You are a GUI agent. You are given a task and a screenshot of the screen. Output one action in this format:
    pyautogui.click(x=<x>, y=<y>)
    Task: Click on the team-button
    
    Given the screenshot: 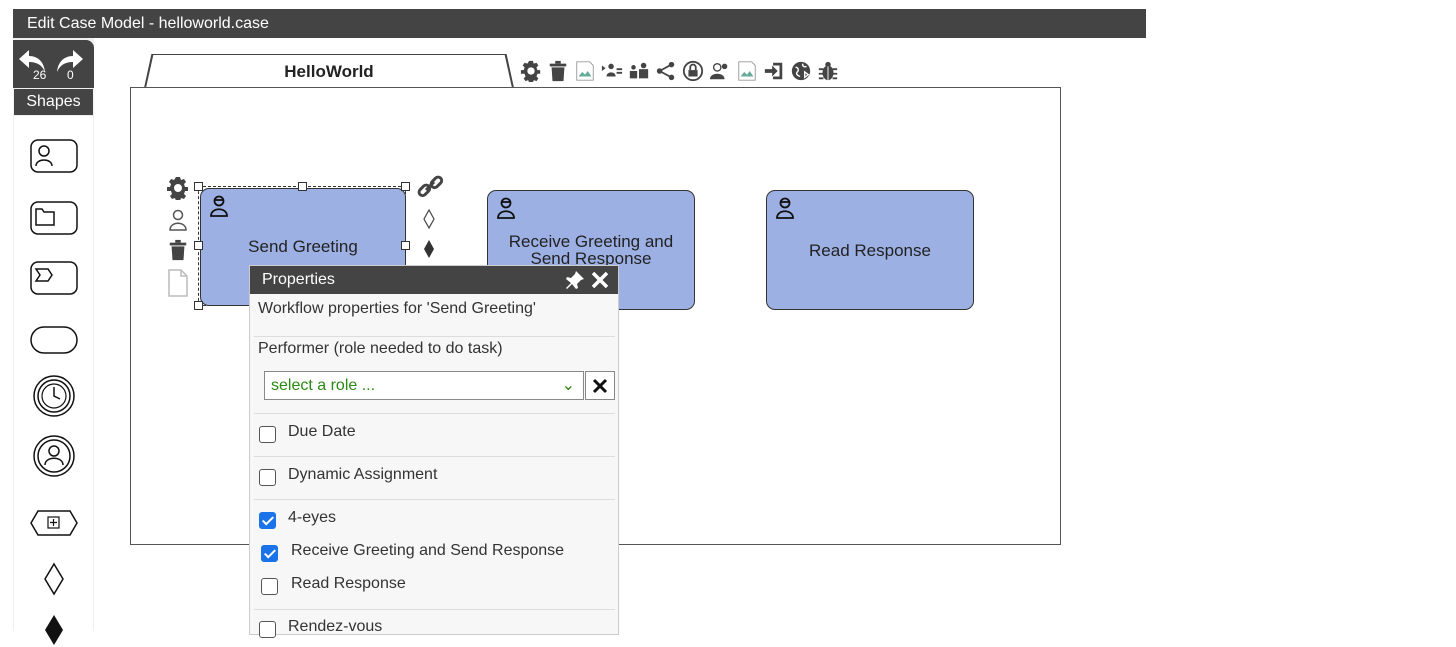 What is the action you would take?
    pyautogui.click(x=638, y=71)
    